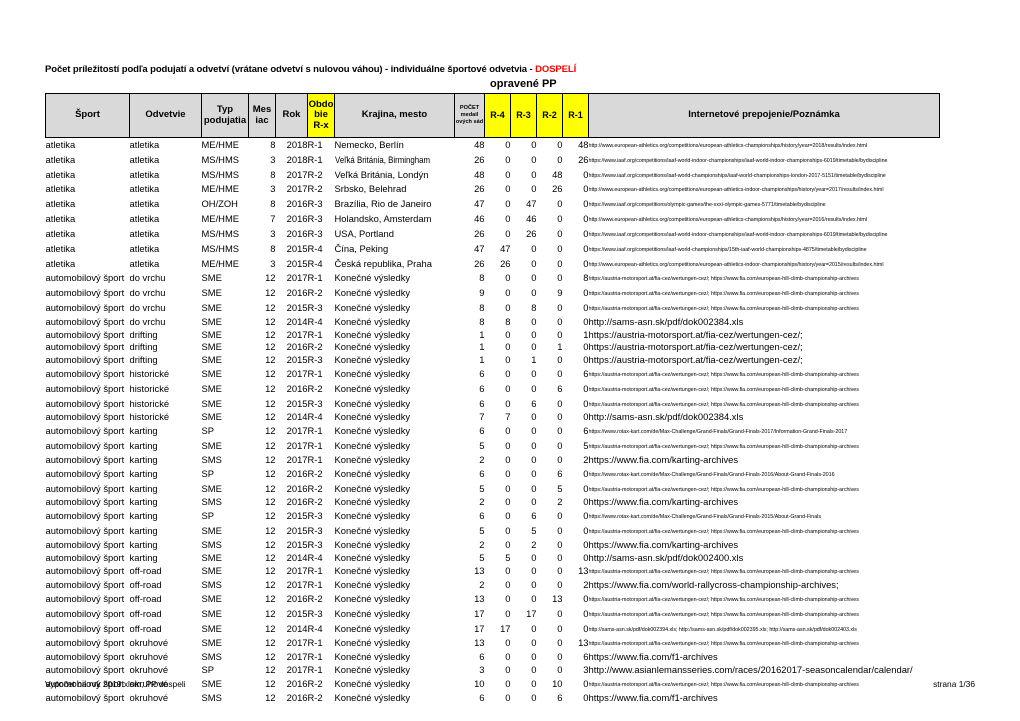 Image resolution: width=1020 pixels, height=721 pixels. I want to click on column-header-mesiac: Mes iac, so click(262, 115).